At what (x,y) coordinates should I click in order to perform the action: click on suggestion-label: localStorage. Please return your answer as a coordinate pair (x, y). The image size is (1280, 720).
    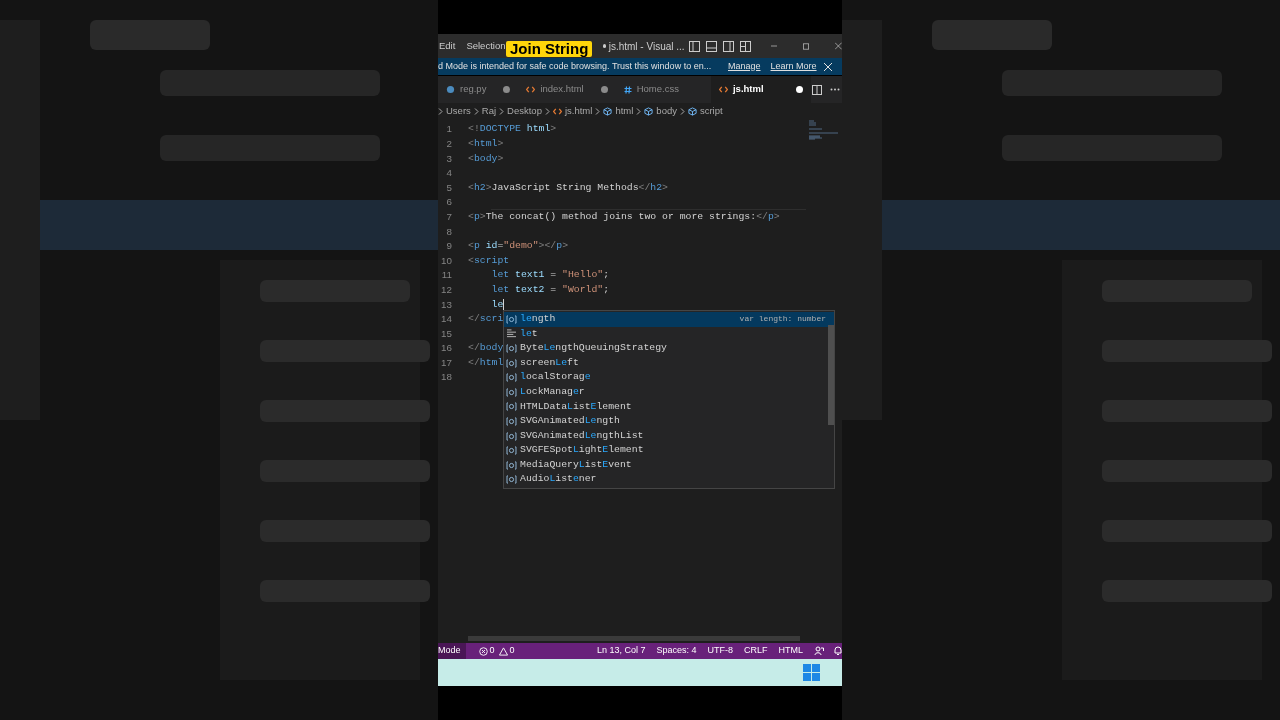
    Looking at the image, I should click on (555, 377).